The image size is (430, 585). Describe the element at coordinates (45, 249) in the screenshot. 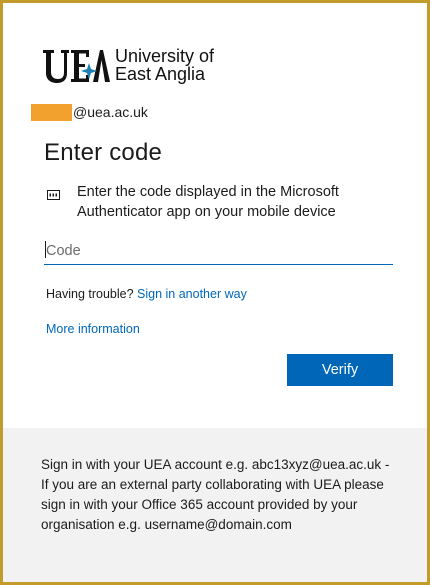

I see `text-caret` at that location.